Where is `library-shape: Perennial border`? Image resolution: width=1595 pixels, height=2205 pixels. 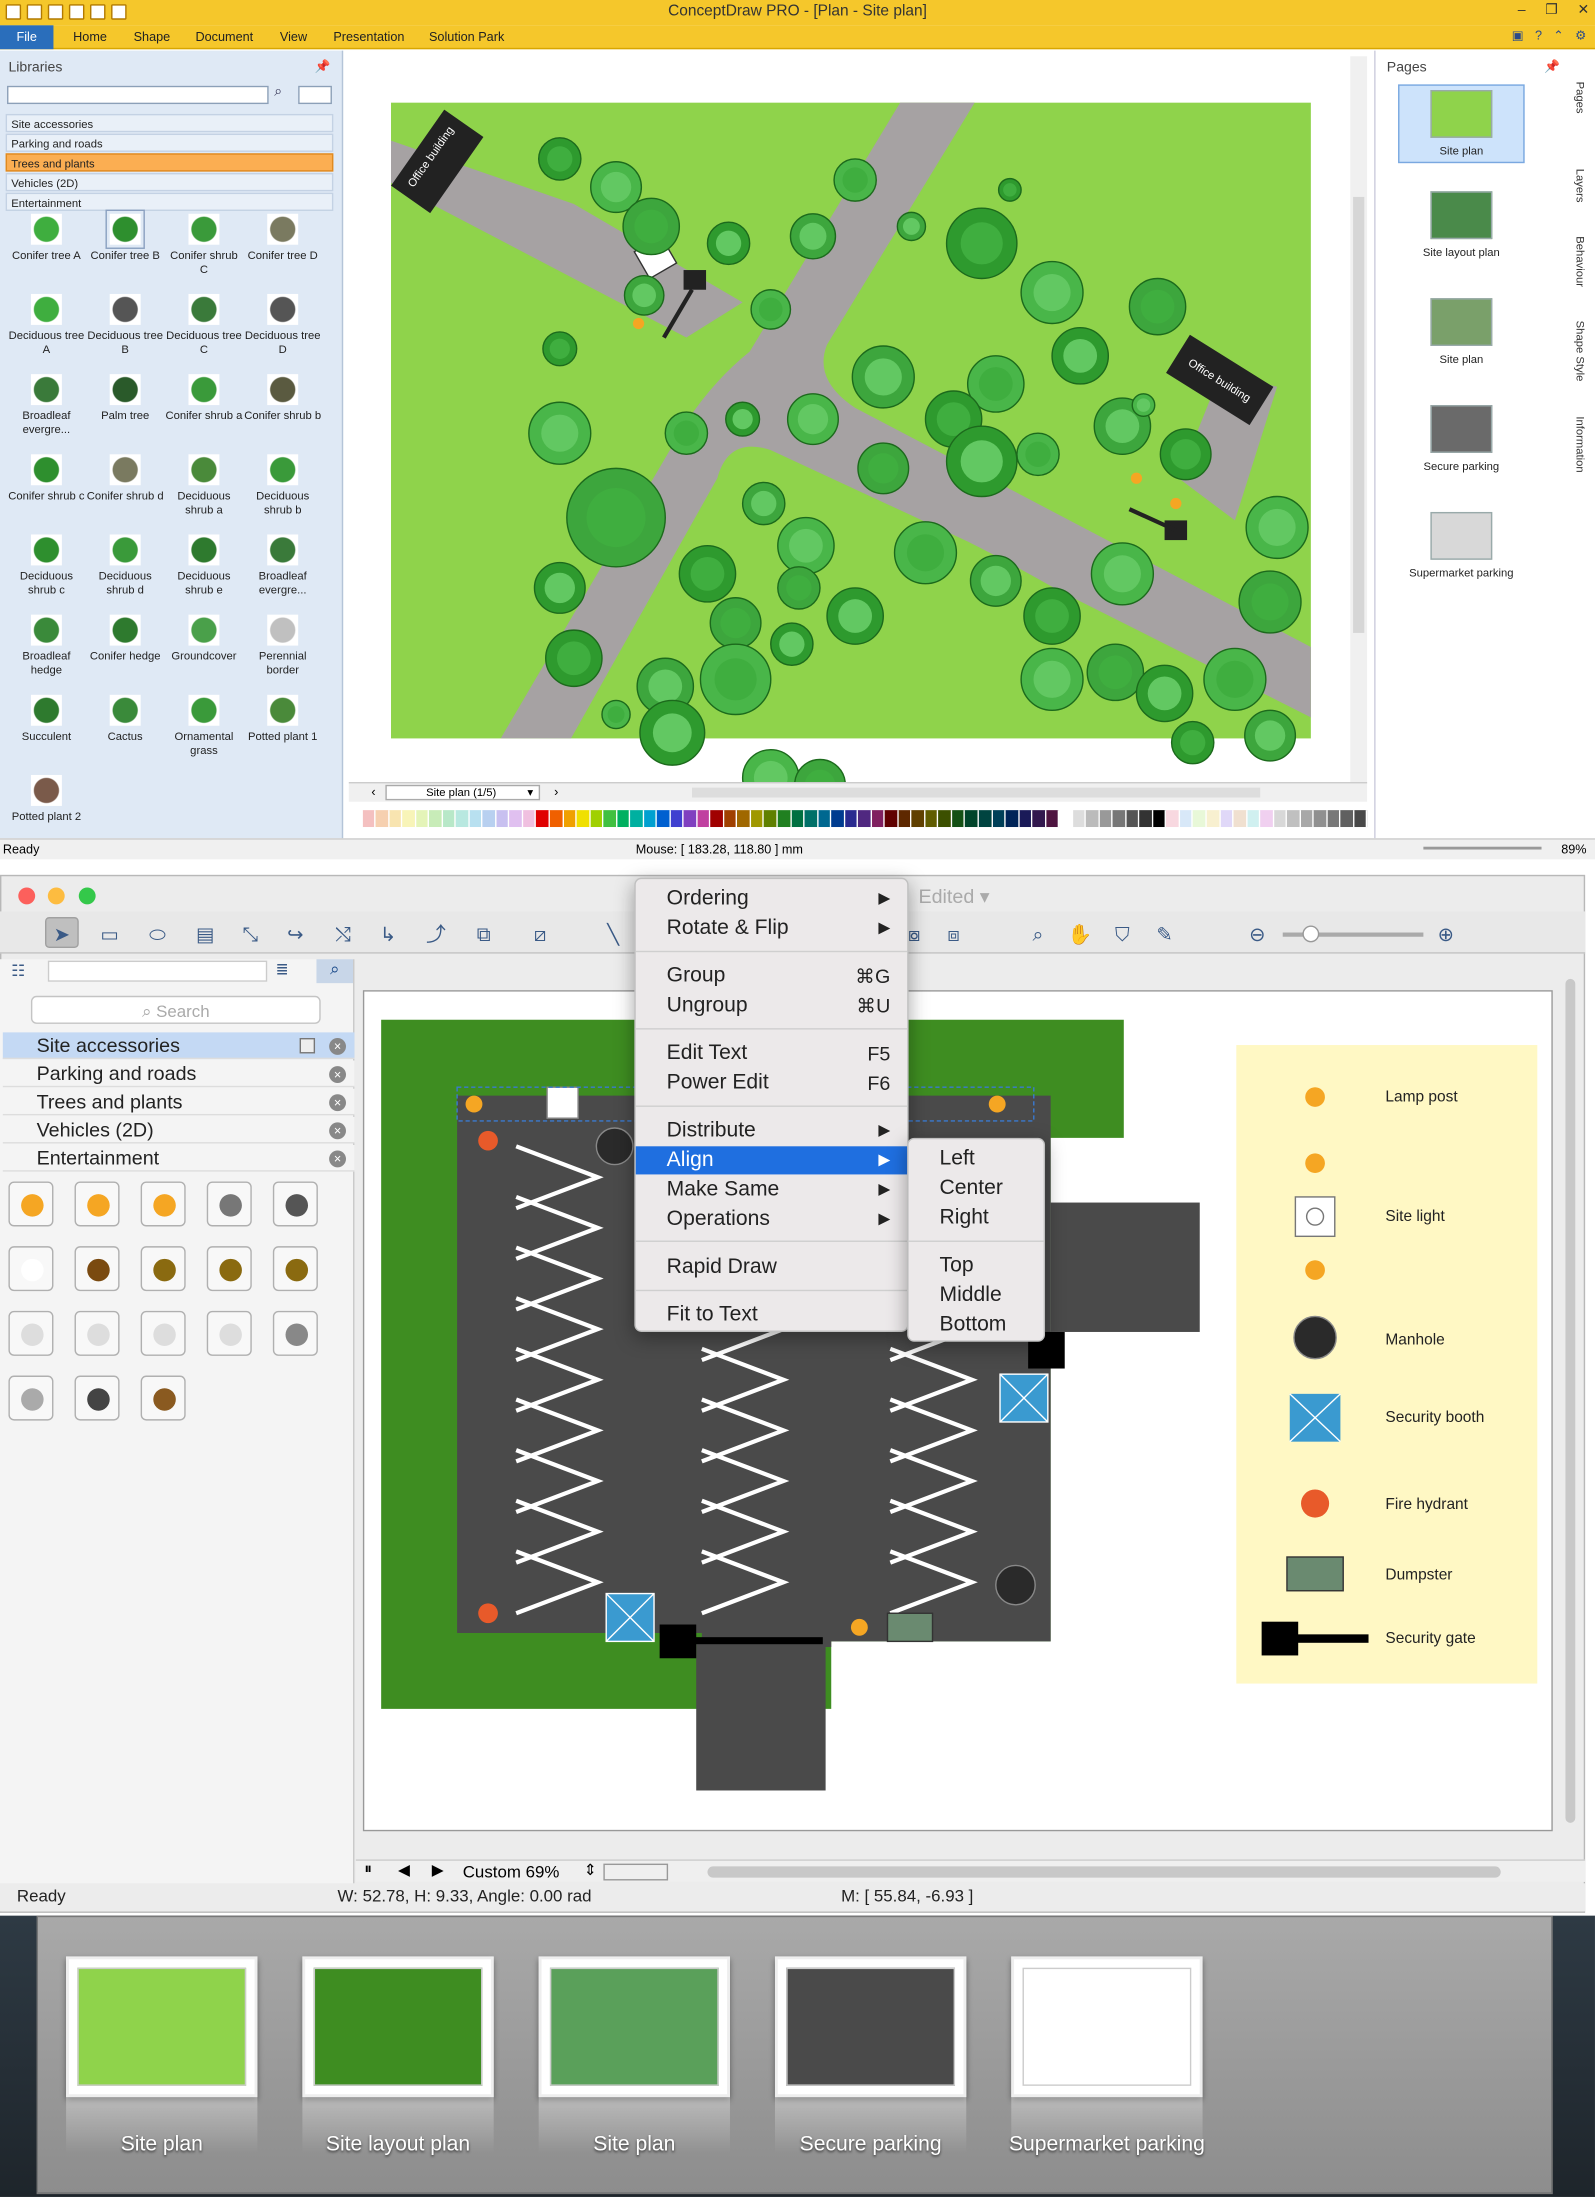 library-shape: Perennial border is located at coordinates (282, 646).